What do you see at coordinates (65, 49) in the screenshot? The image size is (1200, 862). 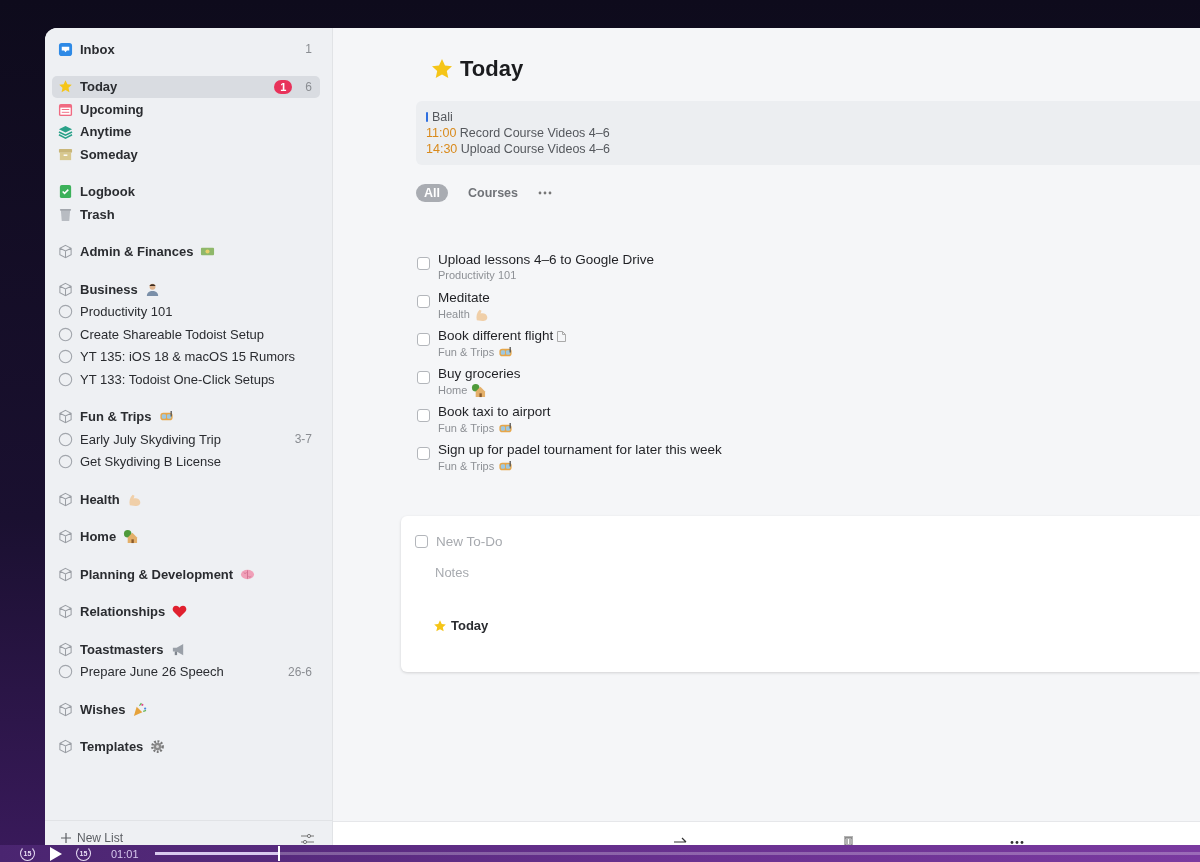 I see `inbox-icon` at bounding box center [65, 49].